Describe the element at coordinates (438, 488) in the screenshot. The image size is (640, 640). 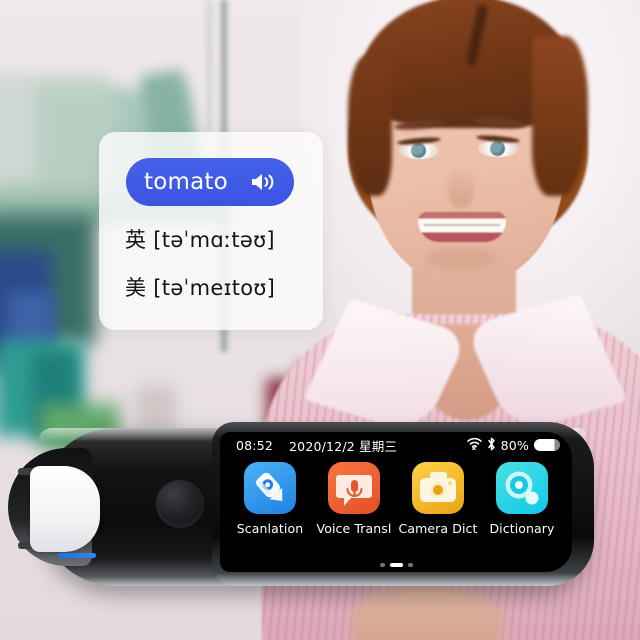
I see `camera-icon` at that location.